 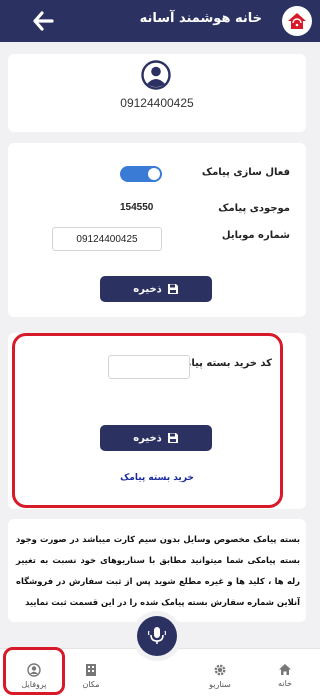 I want to click on sms-toggle-label: فعال سازی پیامک, so click(x=245, y=172).